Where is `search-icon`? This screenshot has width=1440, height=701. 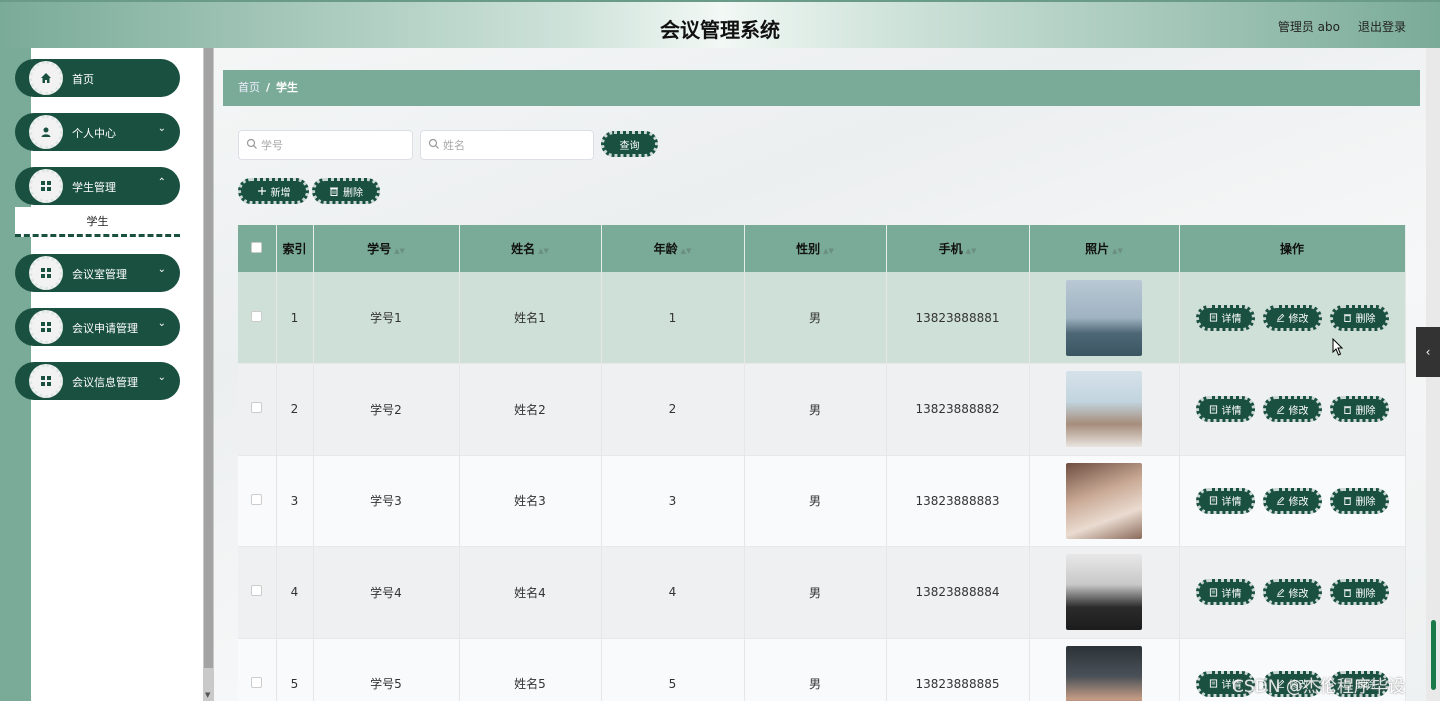 search-icon is located at coordinates (251, 143).